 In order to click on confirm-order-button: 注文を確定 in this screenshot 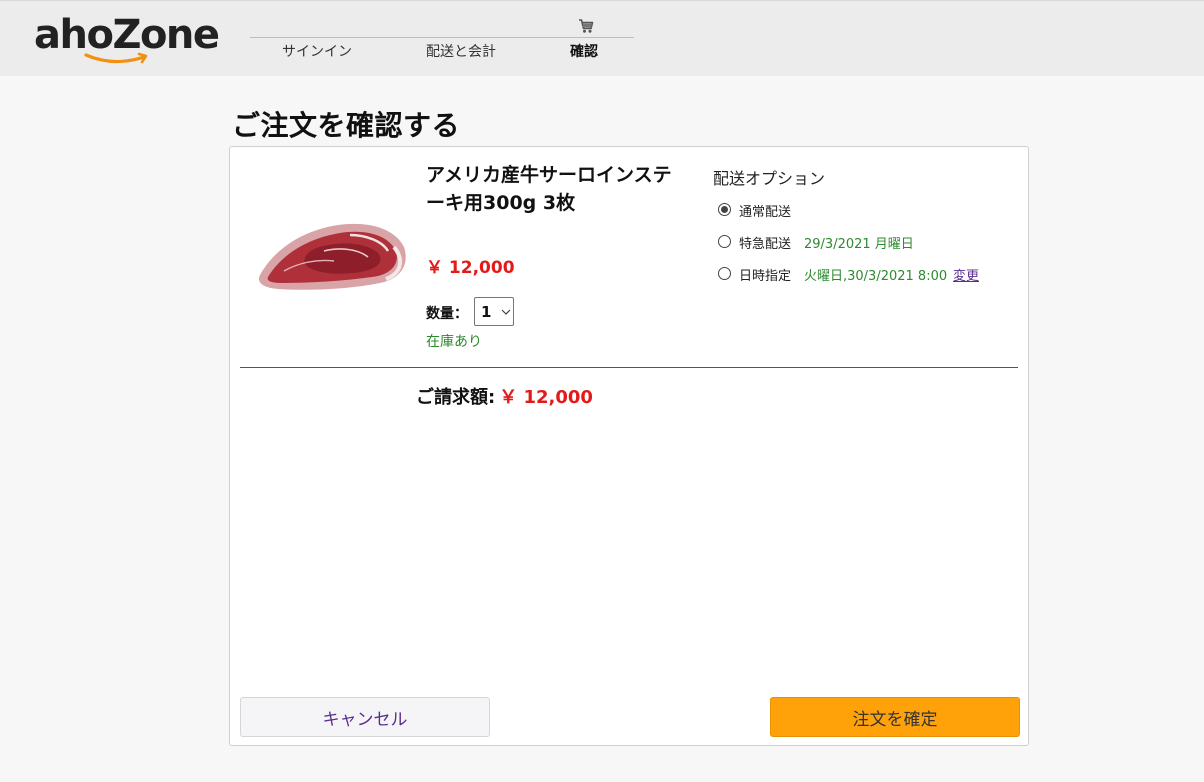, I will do `click(895, 717)`.